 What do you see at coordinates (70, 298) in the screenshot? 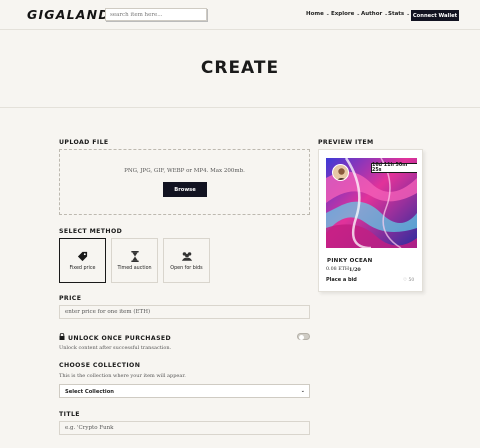
I see `price-heading: Price` at bounding box center [70, 298].